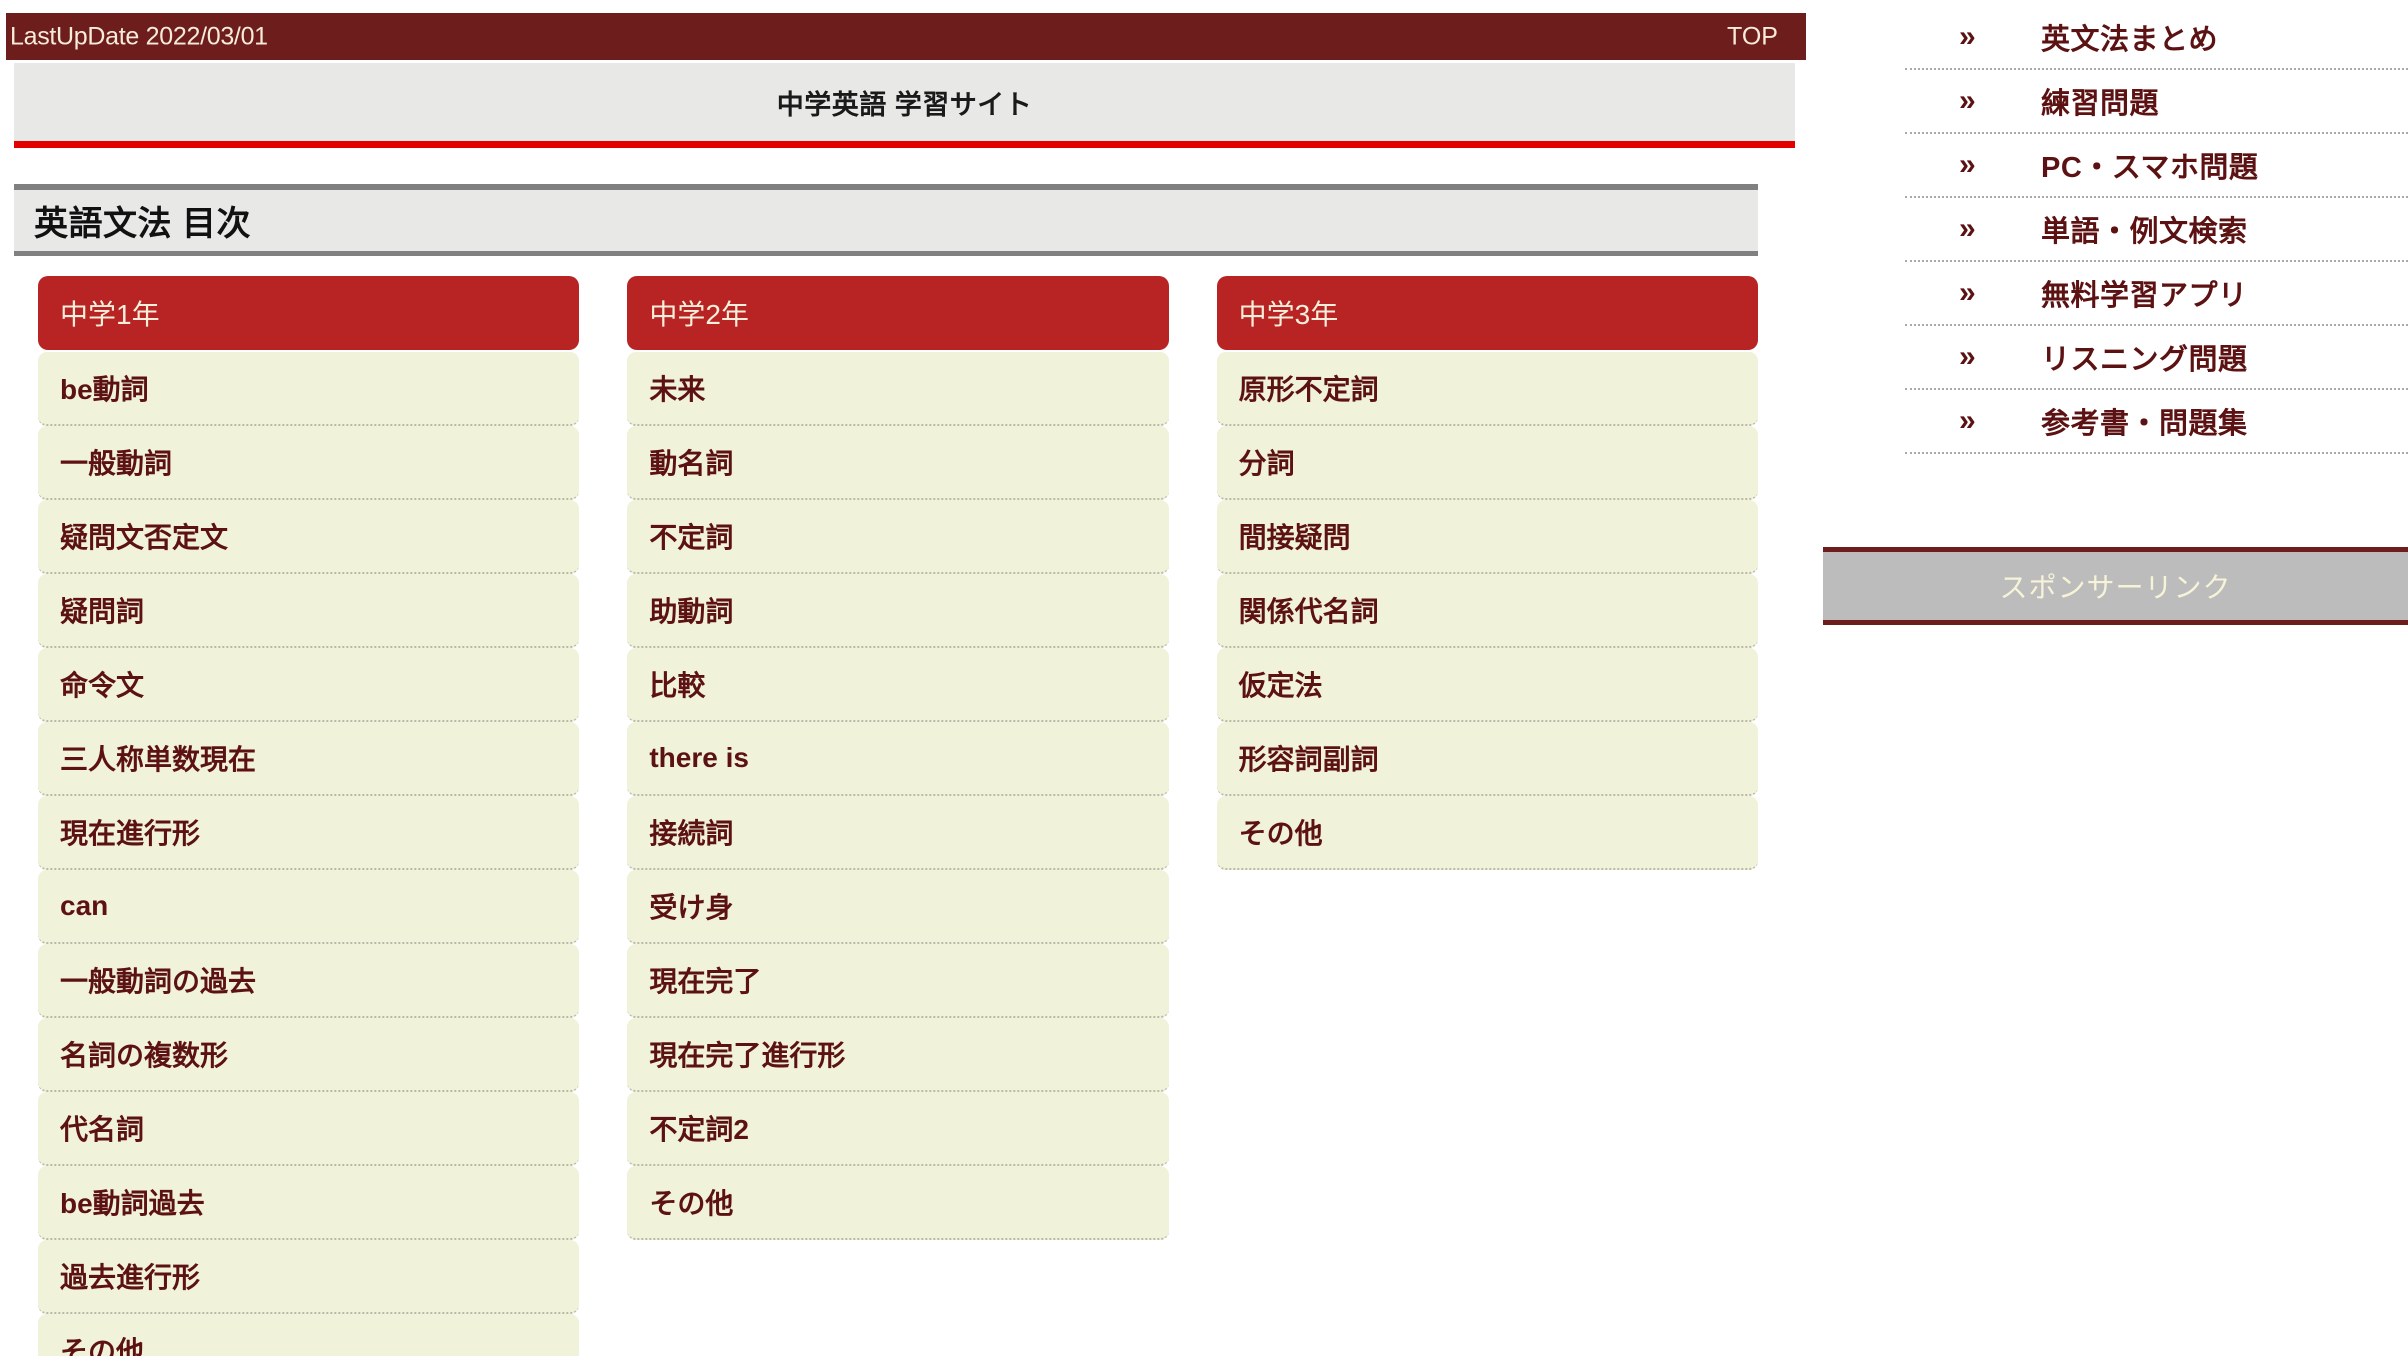 This screenshot has height=1356, width=2408. I want to click on sidebar-item-label: 単語・例文検索, so click(2144, 232).